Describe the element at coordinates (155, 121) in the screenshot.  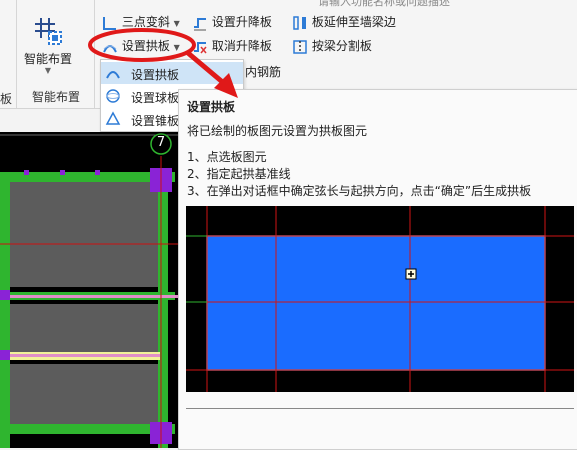
I see `menu-item-label: 设置锥板` at that location.